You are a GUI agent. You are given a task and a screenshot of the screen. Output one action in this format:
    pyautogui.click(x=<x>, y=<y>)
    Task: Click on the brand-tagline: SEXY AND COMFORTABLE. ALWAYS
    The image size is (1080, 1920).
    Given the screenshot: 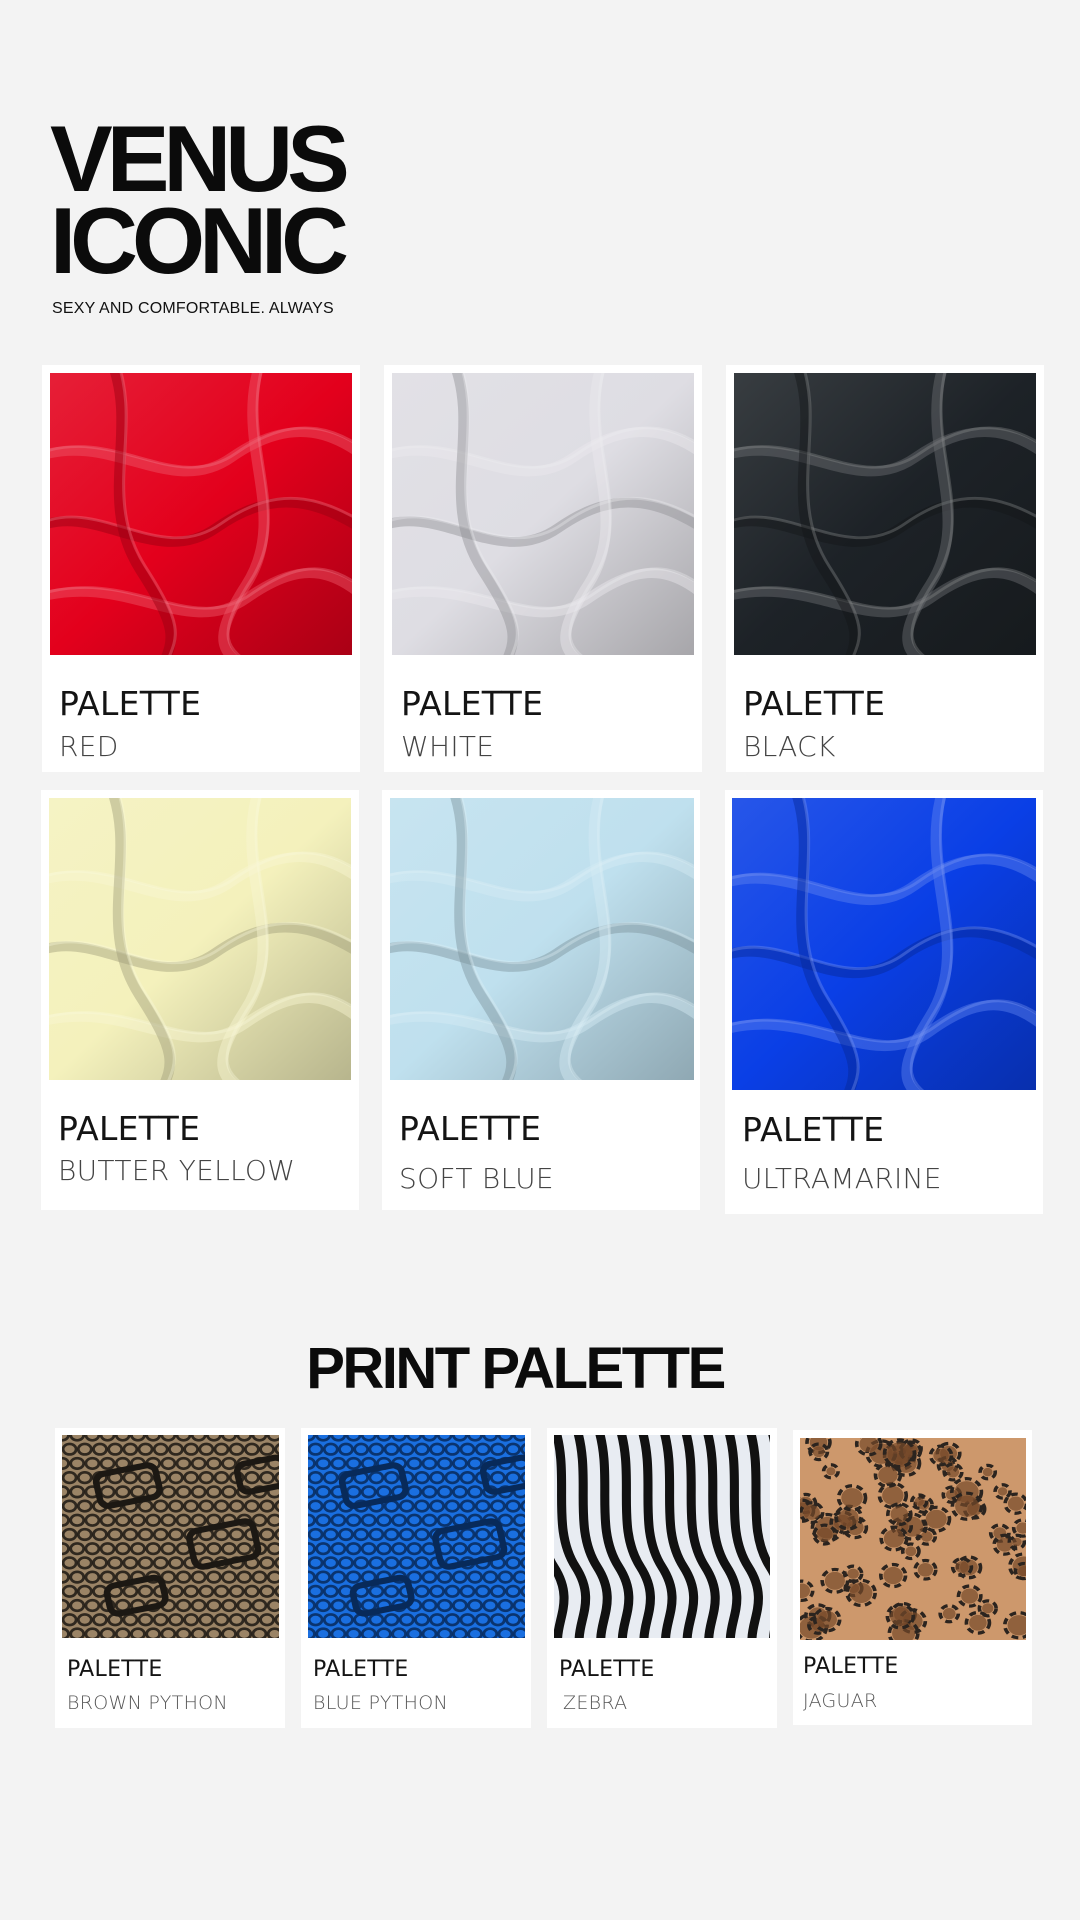 What is the action you would take?
    pyautogui.click(x=193, y=308)
    